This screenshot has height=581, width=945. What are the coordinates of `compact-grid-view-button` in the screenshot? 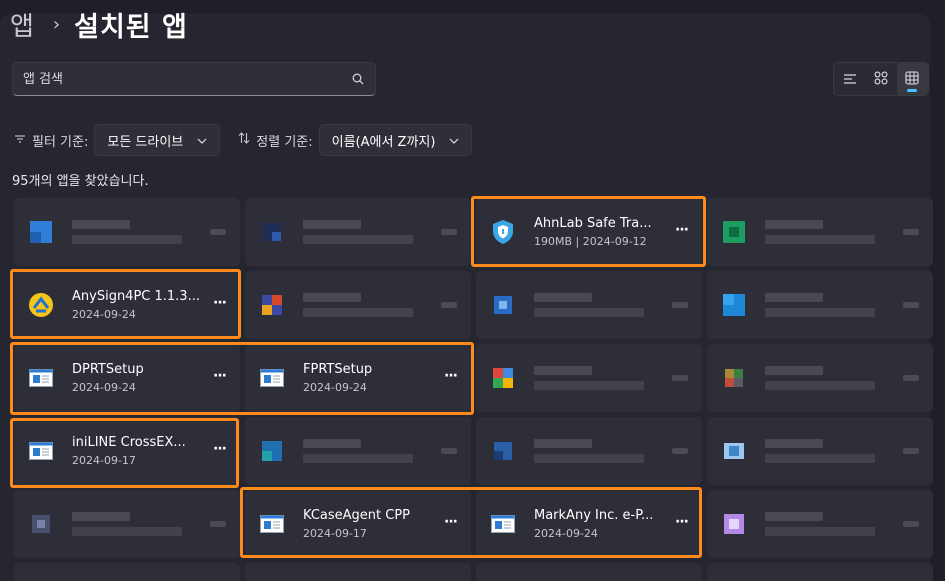 It's located at (880, 79).